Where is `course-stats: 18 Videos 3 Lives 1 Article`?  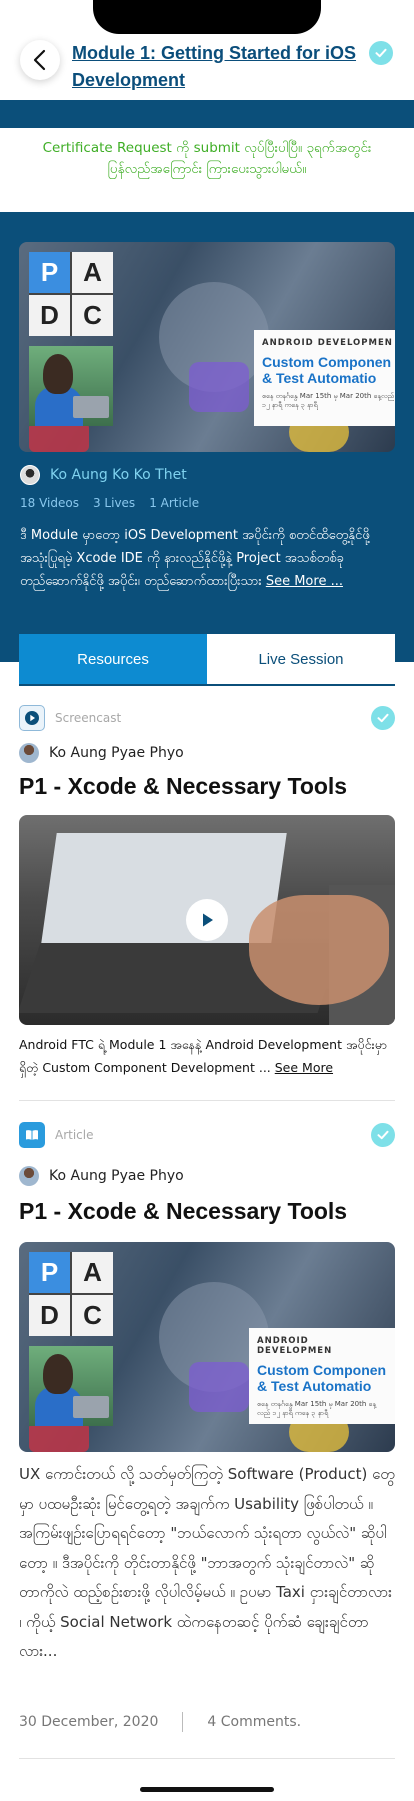 course-stats: 18 Videos 3 Lives 1 Article is located at coordinates (109, 503).